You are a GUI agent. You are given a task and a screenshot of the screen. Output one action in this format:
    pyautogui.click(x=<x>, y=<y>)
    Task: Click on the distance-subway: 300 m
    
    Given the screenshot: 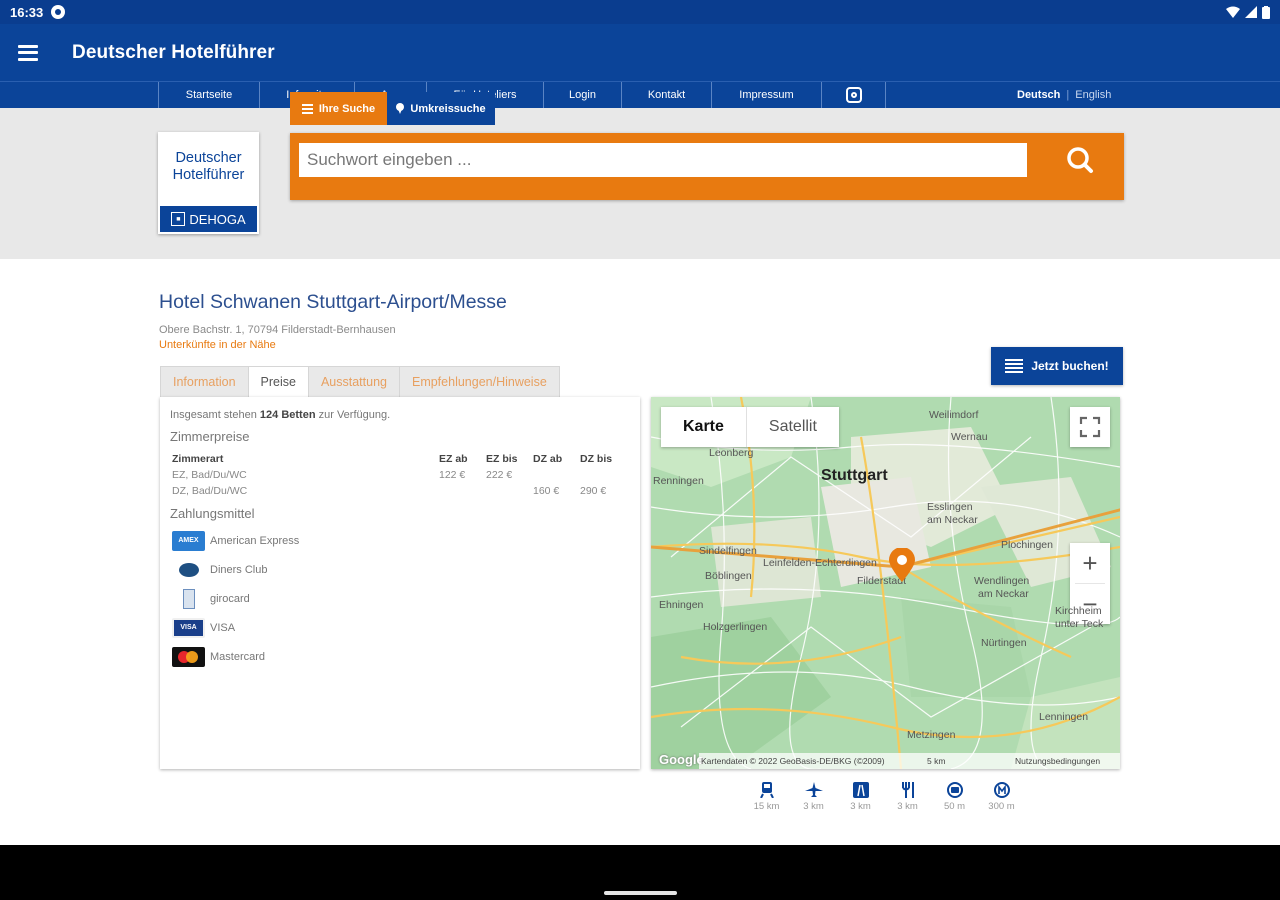 What is the action you would take?
    pyautogui.click(x=1001, y=797)
    